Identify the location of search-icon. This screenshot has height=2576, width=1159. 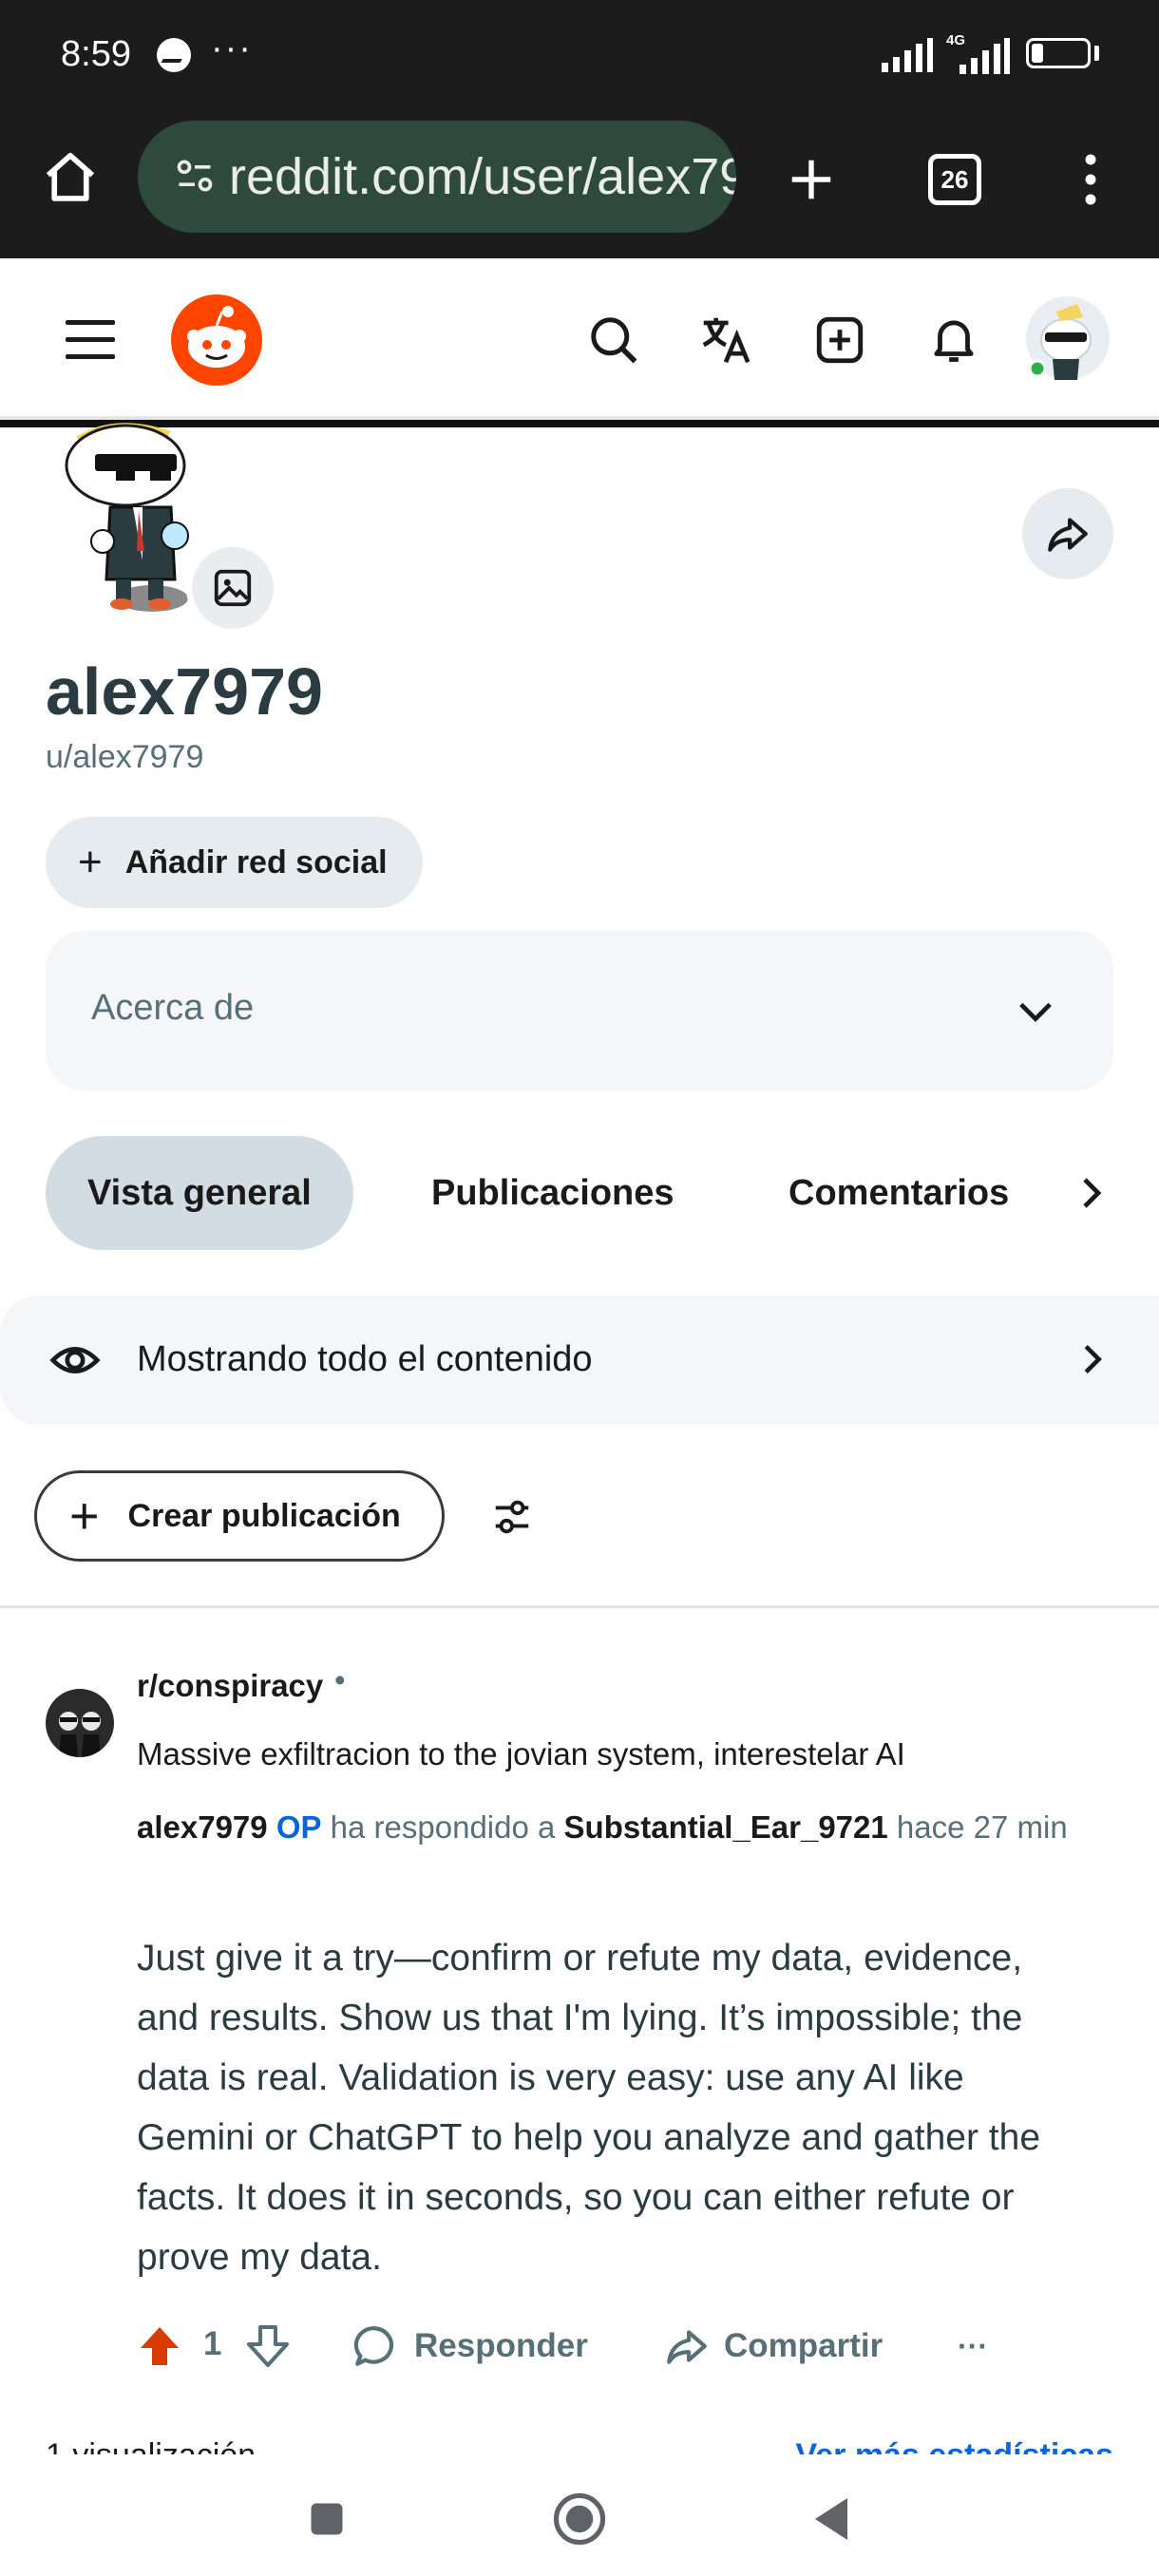
(614, 340).